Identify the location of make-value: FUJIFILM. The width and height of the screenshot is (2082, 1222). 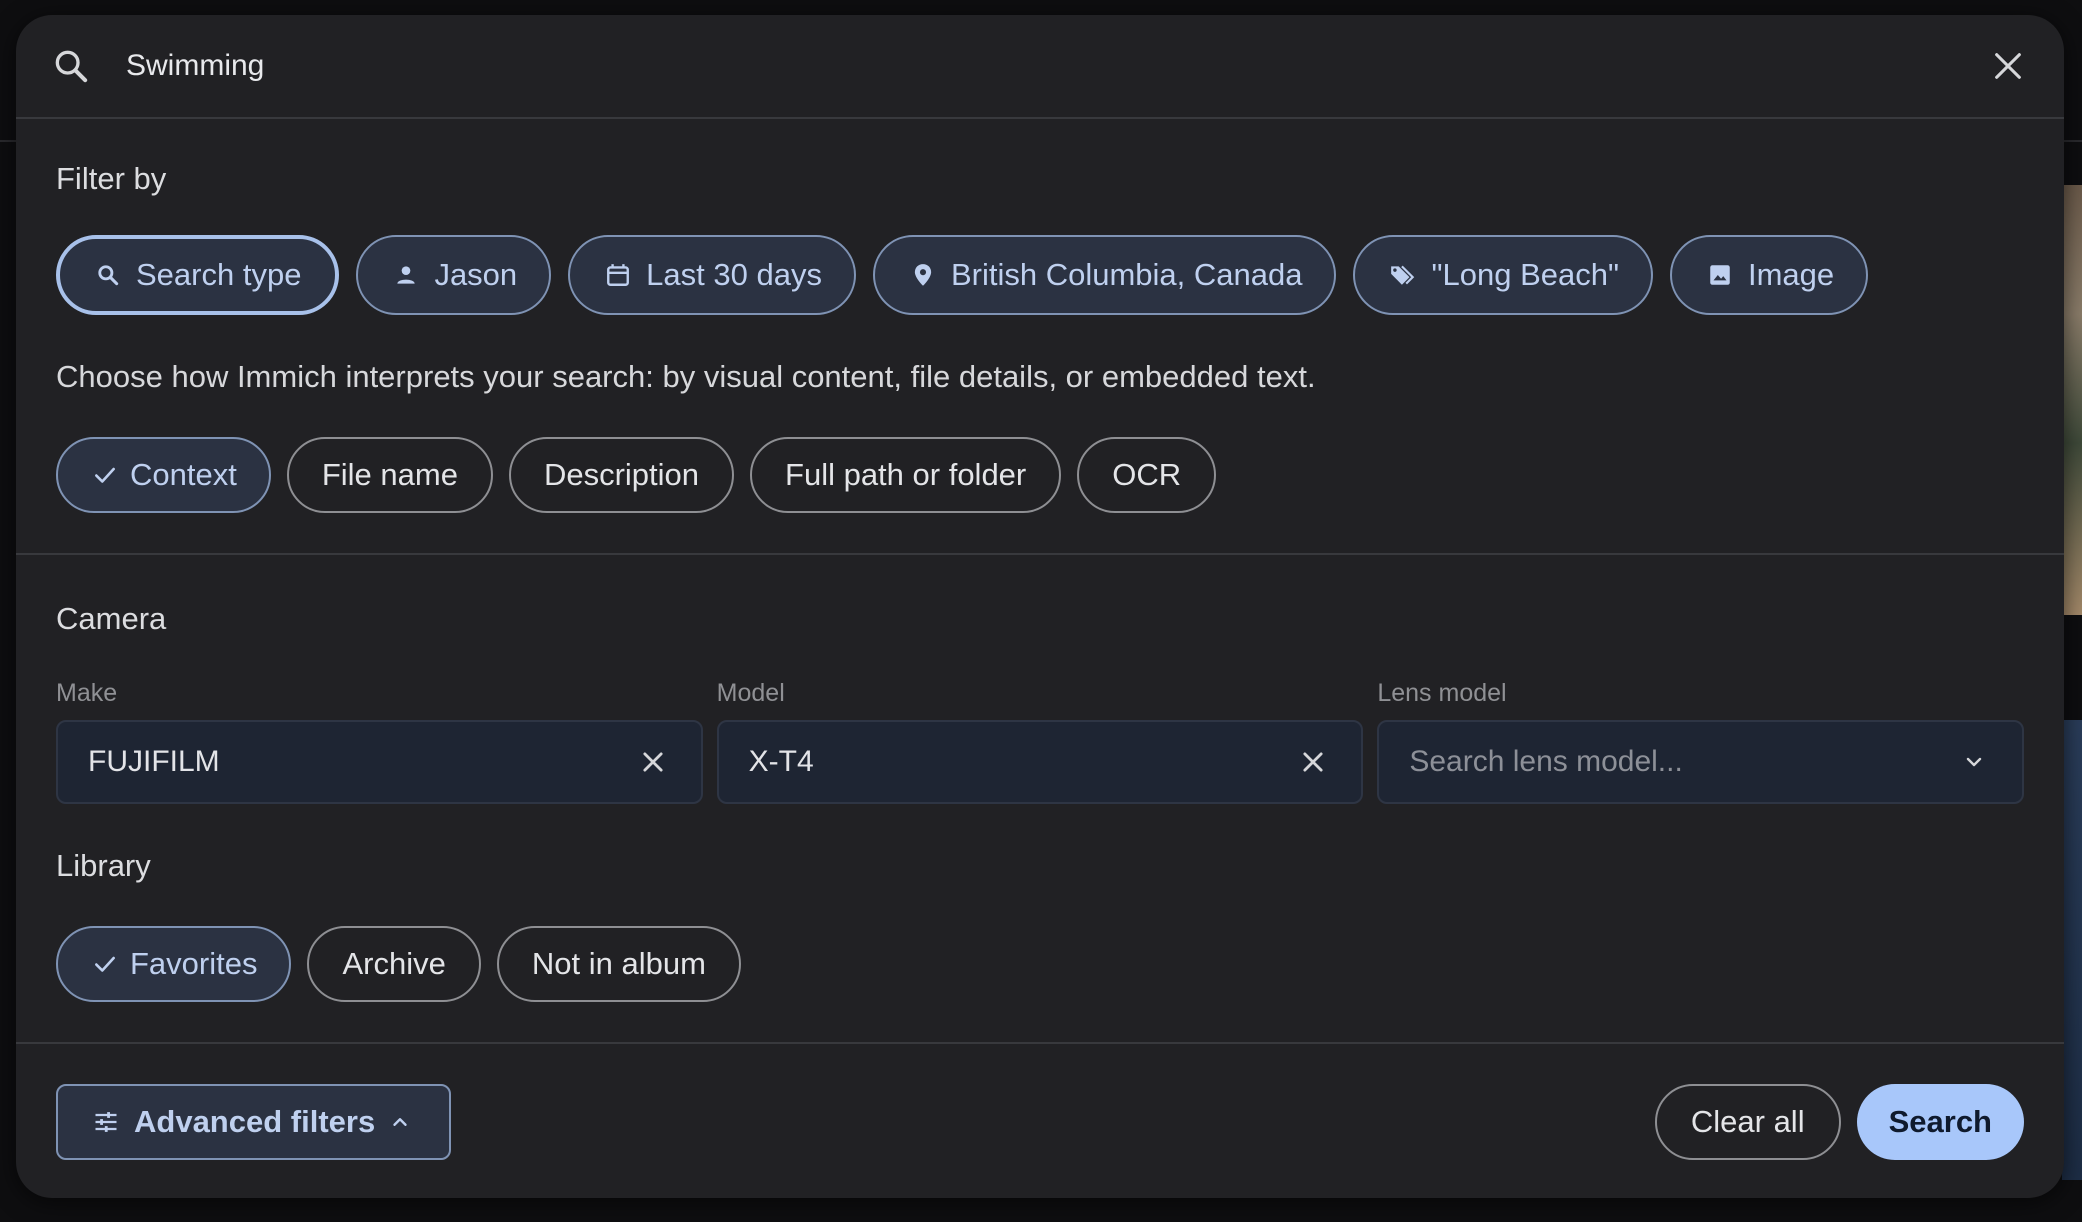
(154, 761).